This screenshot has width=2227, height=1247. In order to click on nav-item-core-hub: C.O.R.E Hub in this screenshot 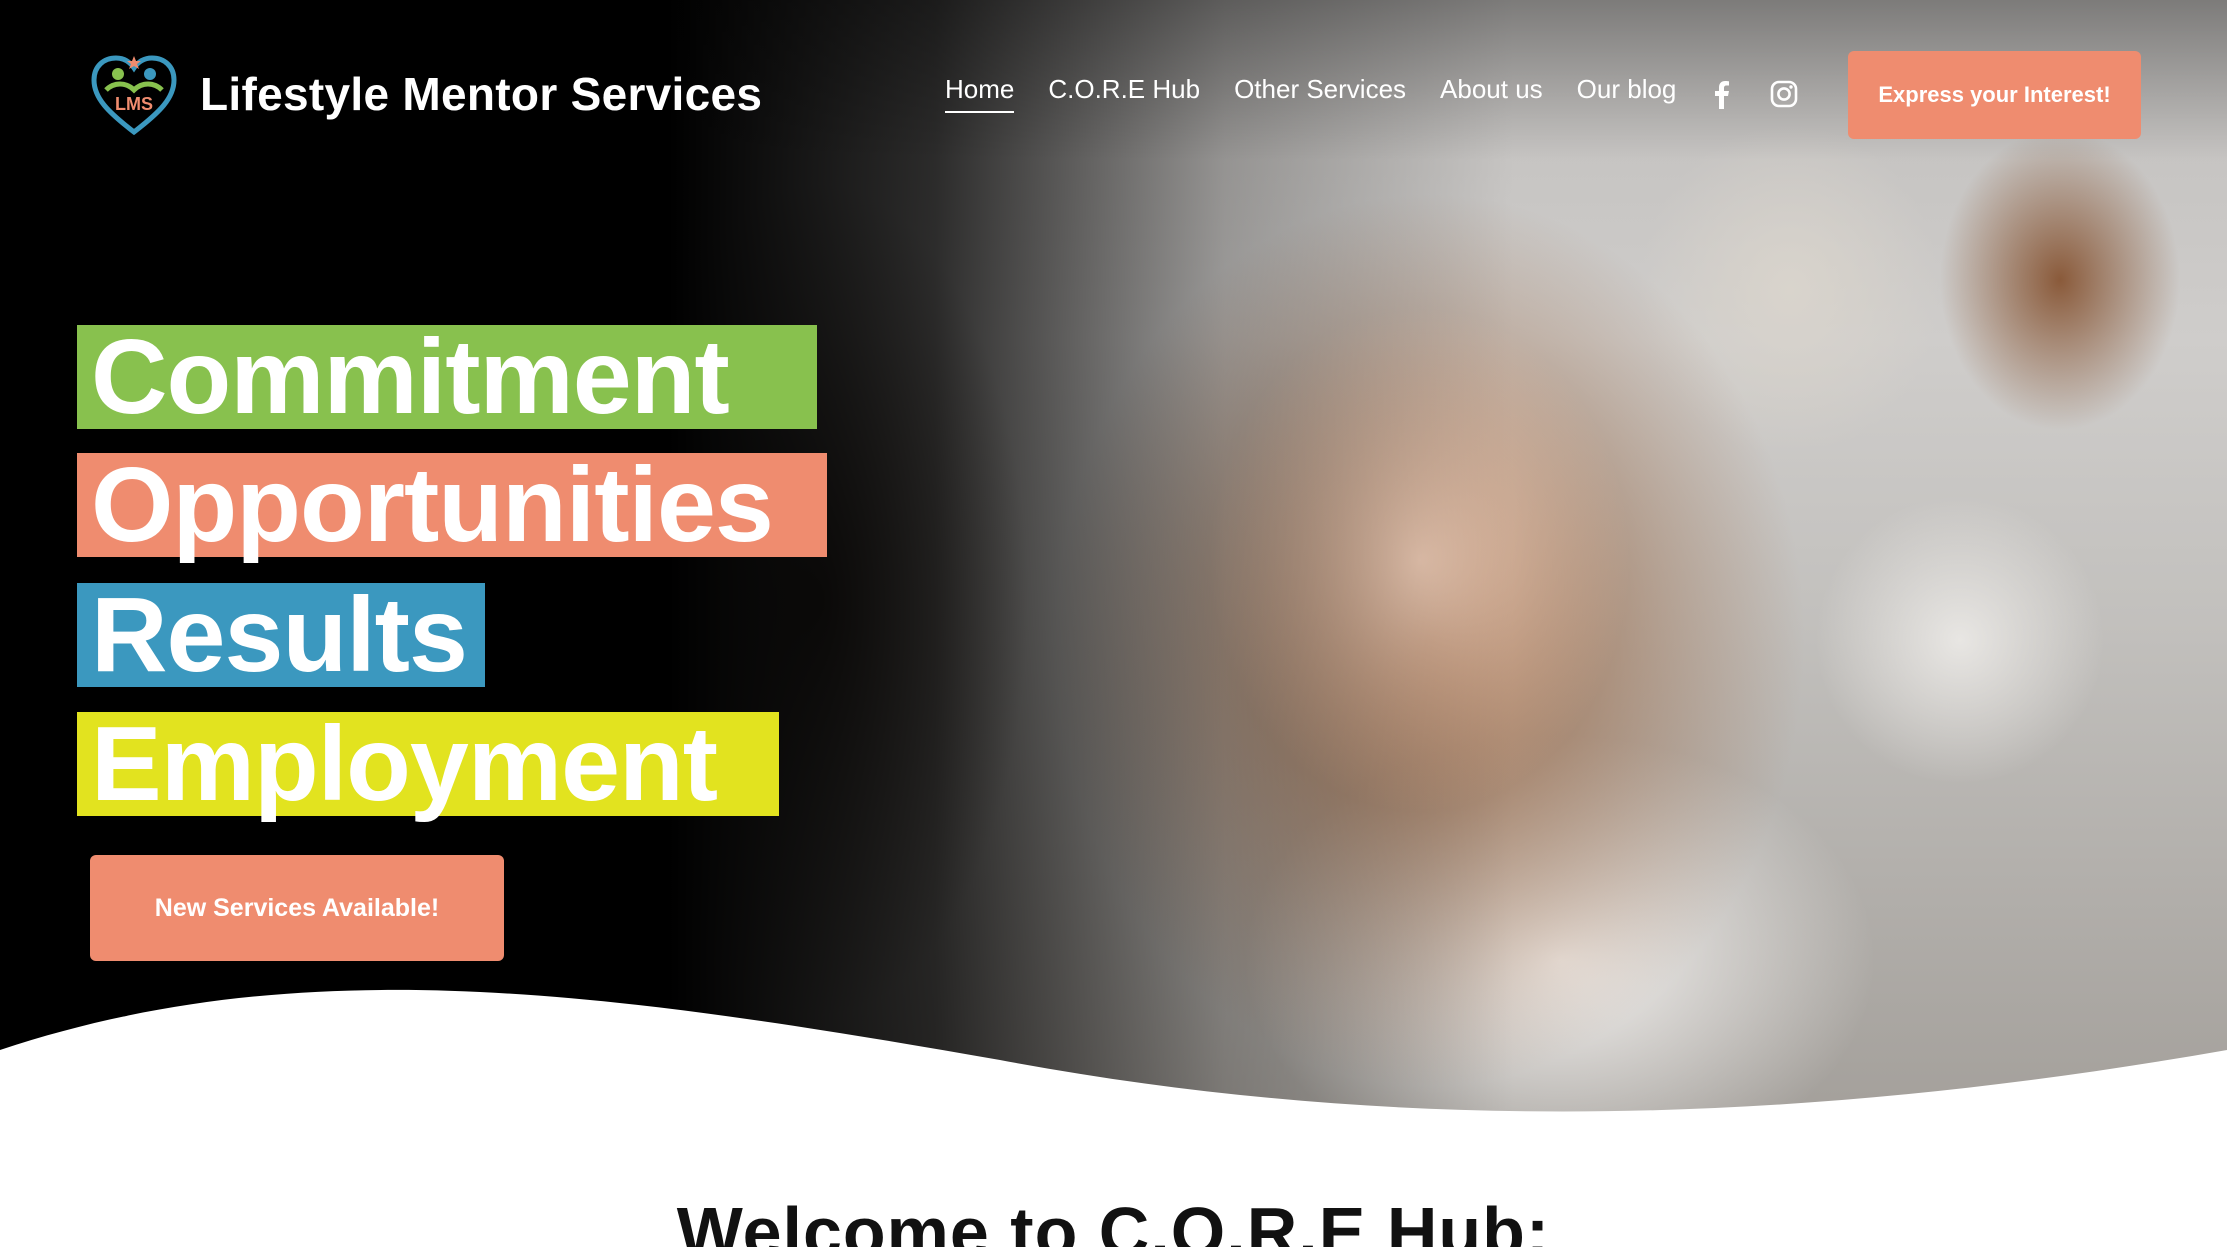, I will do `click(1124, 93)`.